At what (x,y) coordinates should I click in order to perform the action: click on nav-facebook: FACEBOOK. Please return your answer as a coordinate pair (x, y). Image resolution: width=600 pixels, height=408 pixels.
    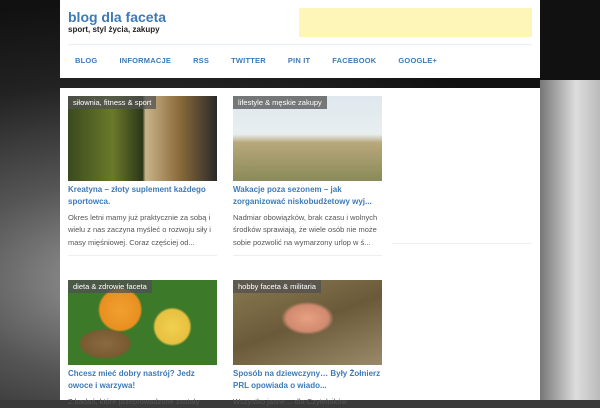
    Looking at the image, I should click on (354, 60).